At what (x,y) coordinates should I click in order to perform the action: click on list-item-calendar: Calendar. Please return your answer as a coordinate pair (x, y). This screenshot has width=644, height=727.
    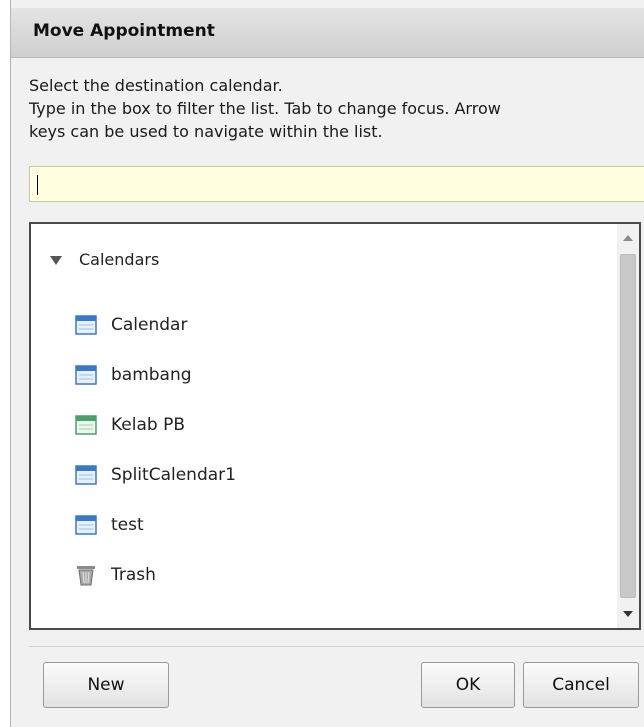
    Looking at the image, I should click on (155, 325).